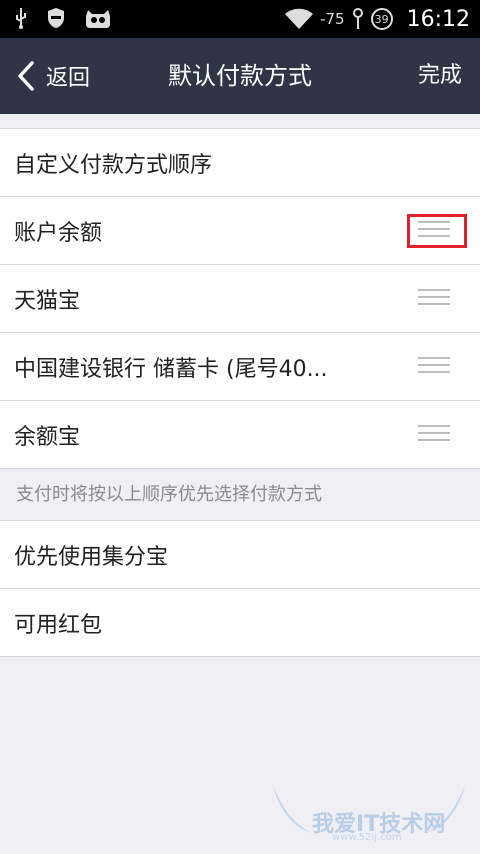  I want to click on payment-method-row-tmallbao: 天猫宝, so click(240, 299).